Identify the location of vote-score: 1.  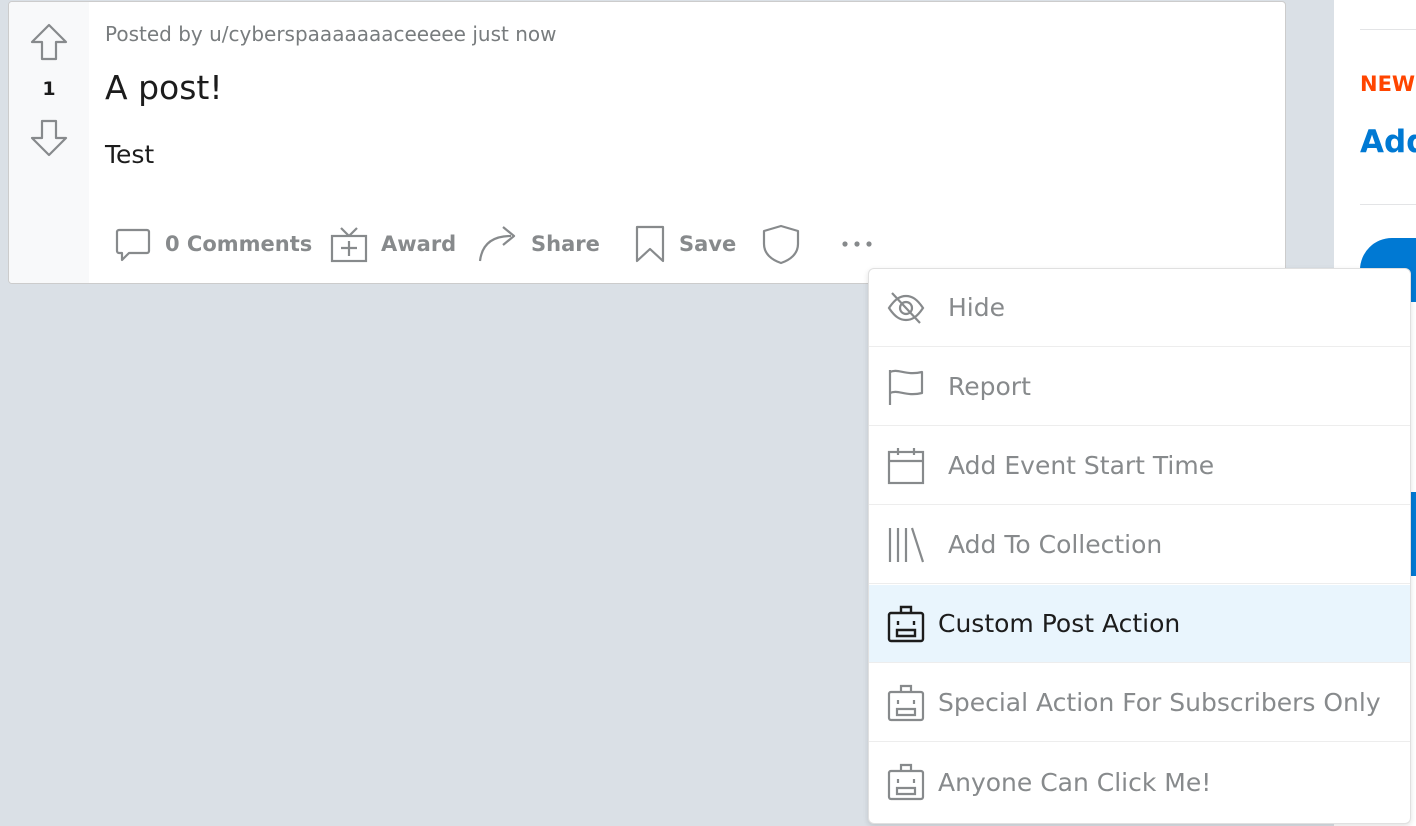
(49, 89).